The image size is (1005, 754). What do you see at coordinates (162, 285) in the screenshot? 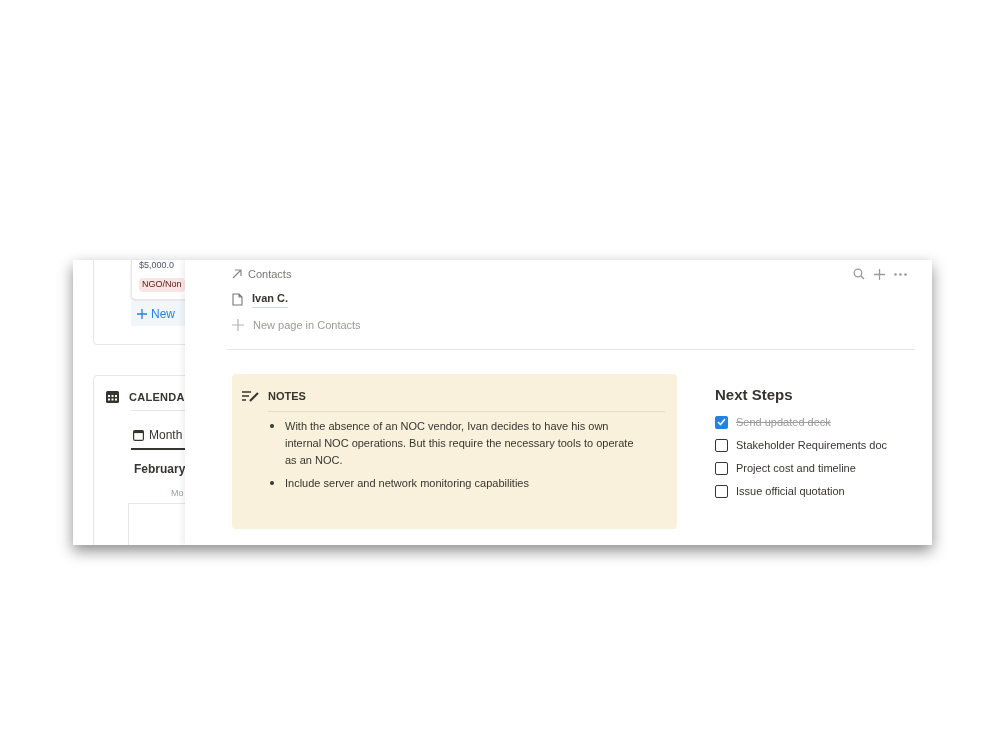
I see `tag: NGO/Non` at bounding box center [162, 285].